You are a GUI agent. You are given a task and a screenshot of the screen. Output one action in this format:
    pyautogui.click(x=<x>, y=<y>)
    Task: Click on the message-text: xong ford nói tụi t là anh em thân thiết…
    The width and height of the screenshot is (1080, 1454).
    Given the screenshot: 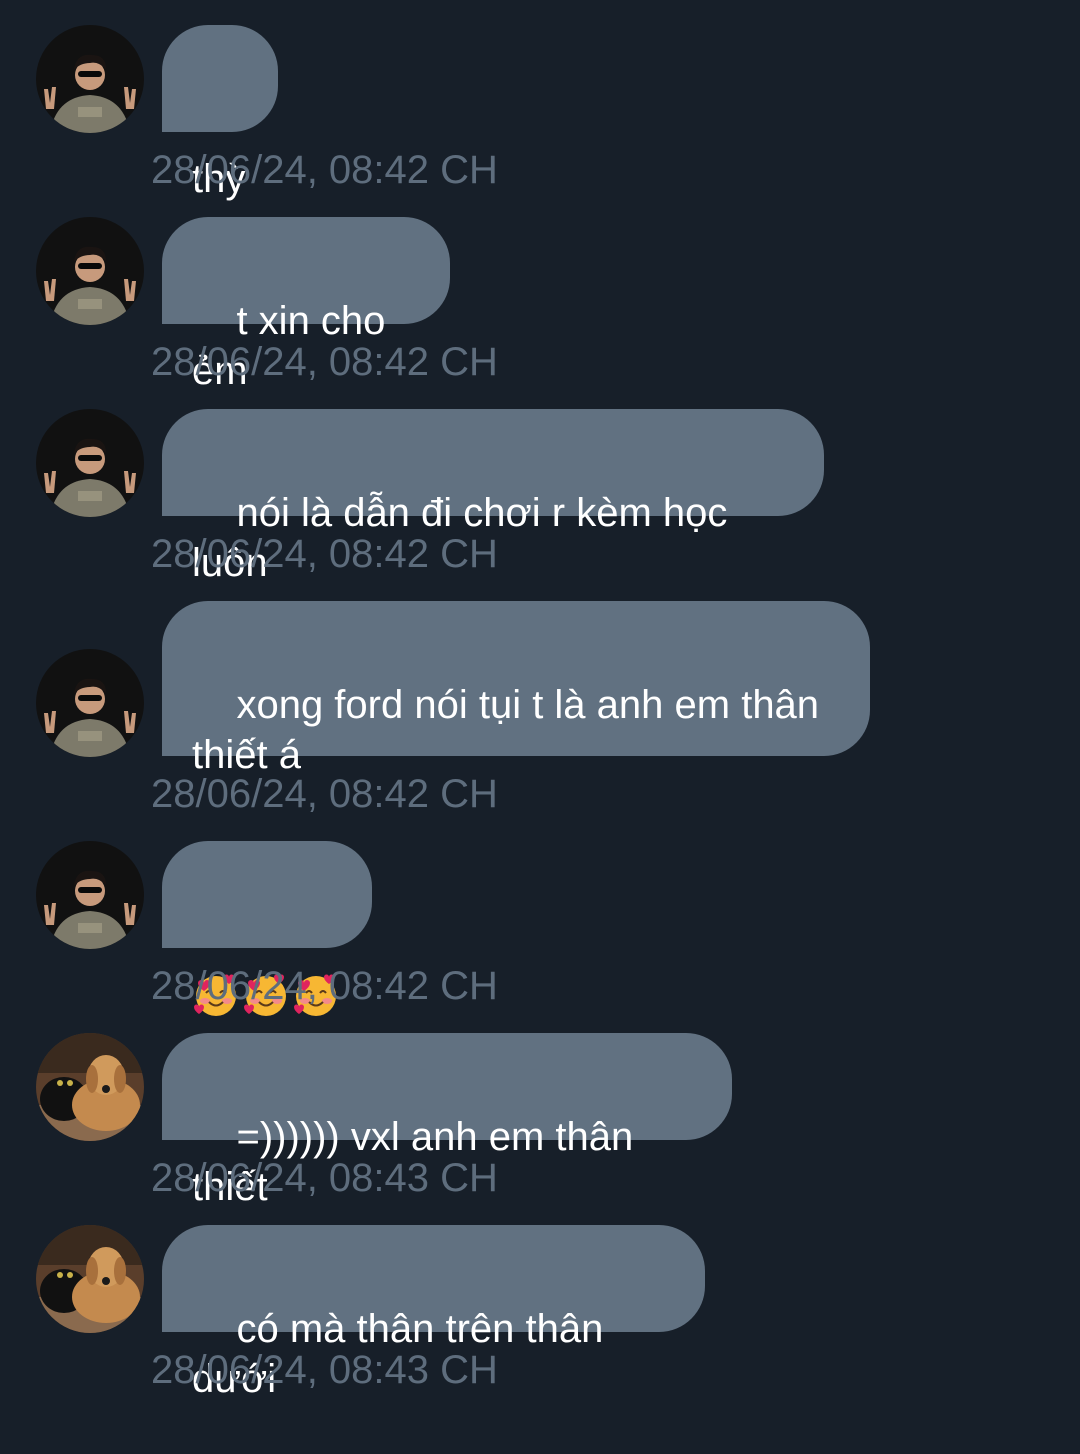 What is the action you would take?
    pyautogui.click(x=506, y=730)
    